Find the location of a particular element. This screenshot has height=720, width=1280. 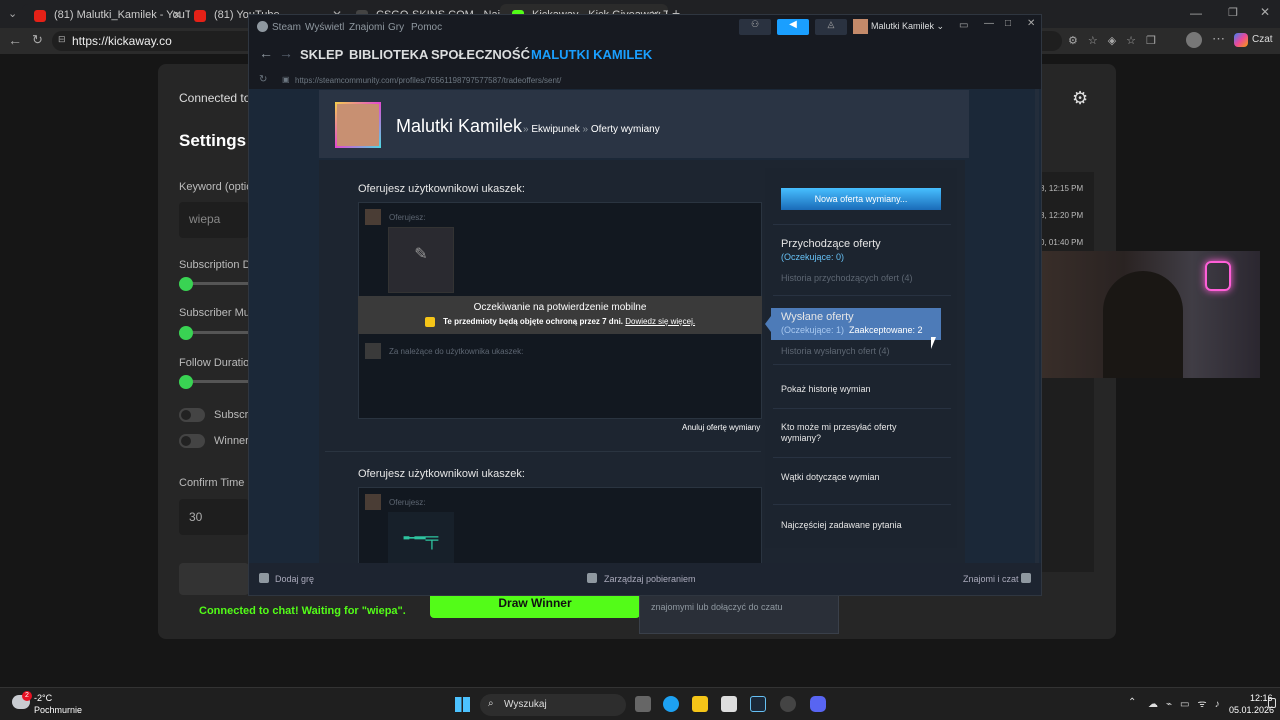

menu-friends: Znajomi is located at coordinates (367, 27).